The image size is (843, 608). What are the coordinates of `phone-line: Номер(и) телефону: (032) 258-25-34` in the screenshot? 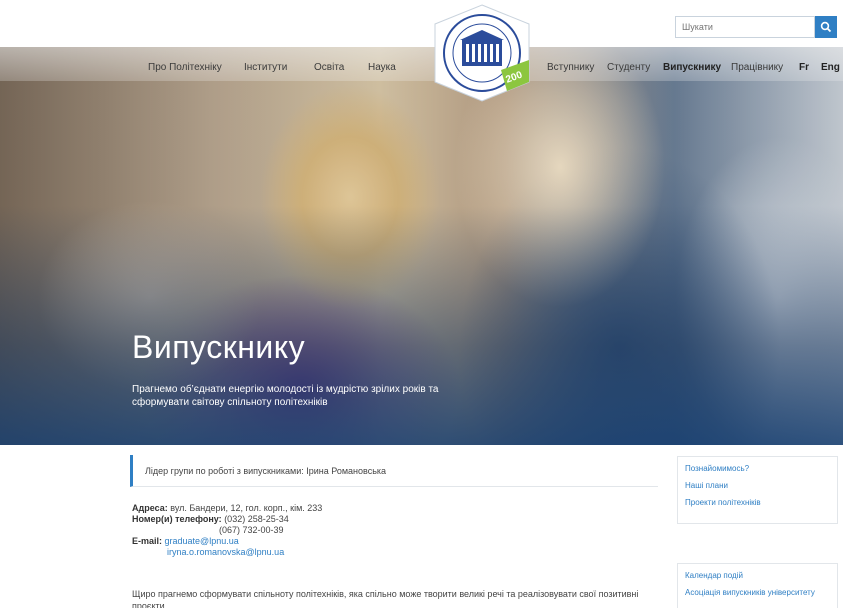 It's located at (227, 519).